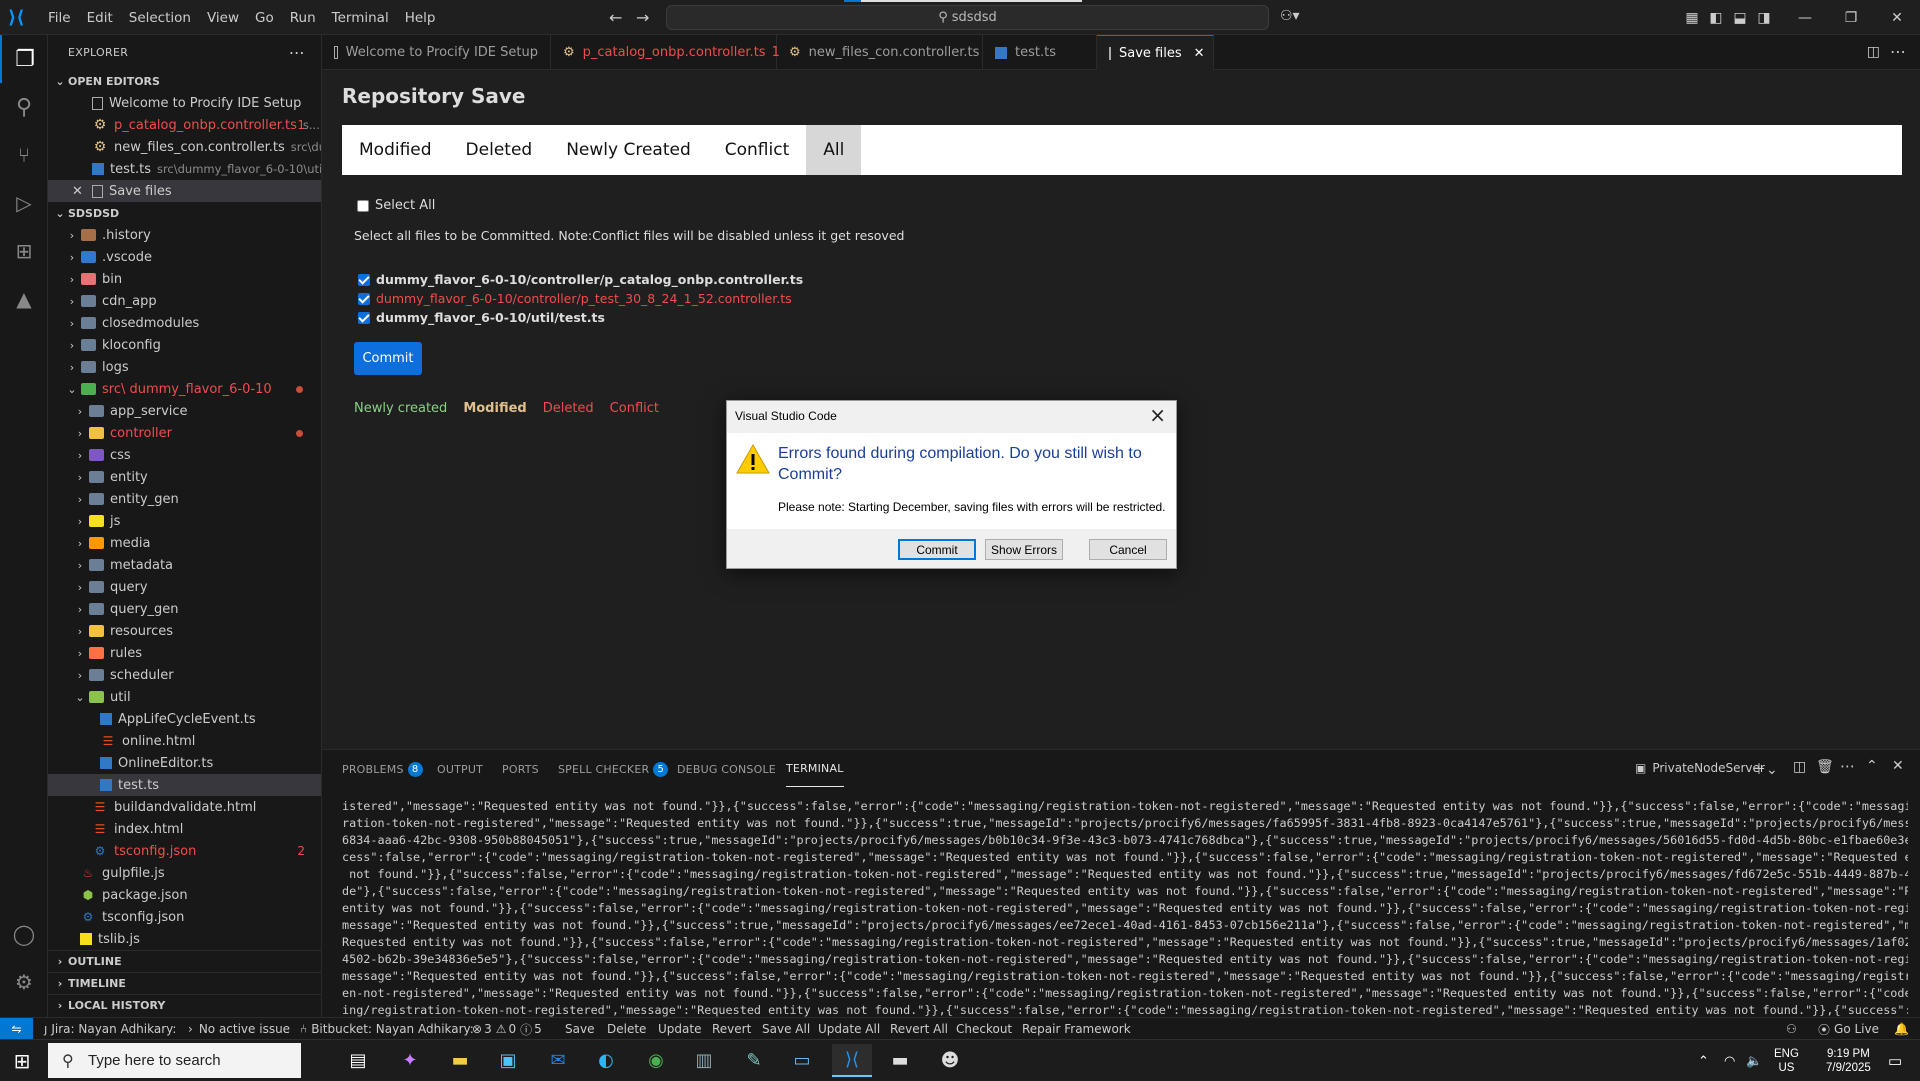 This screenshot has height=1081, width=1920. Describe the element at coordinates (184, 631) in the screenshot. I see `tree-folder: › resources` at that location.